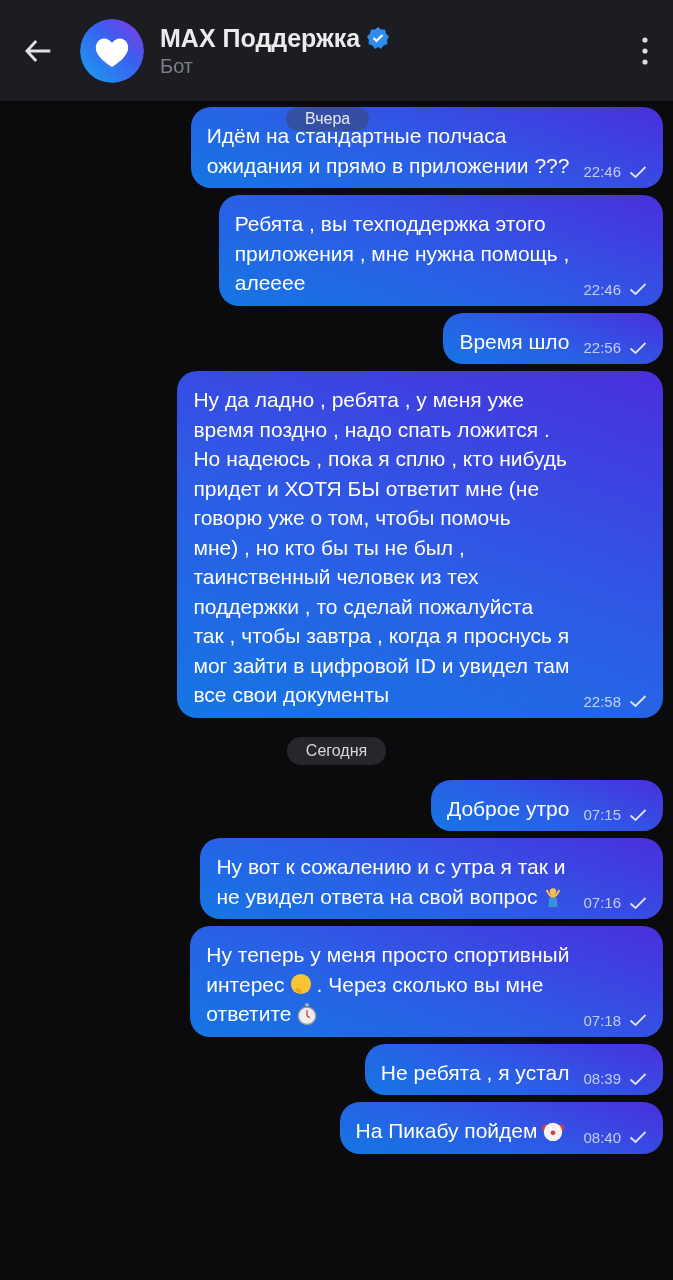 This screenshot has width=673, height=1280. Describe the element at coordinates (366, 488) in the screenshot. I see `message-text: придет и ХОТЯ БЫ ответит мне (не` at that location.